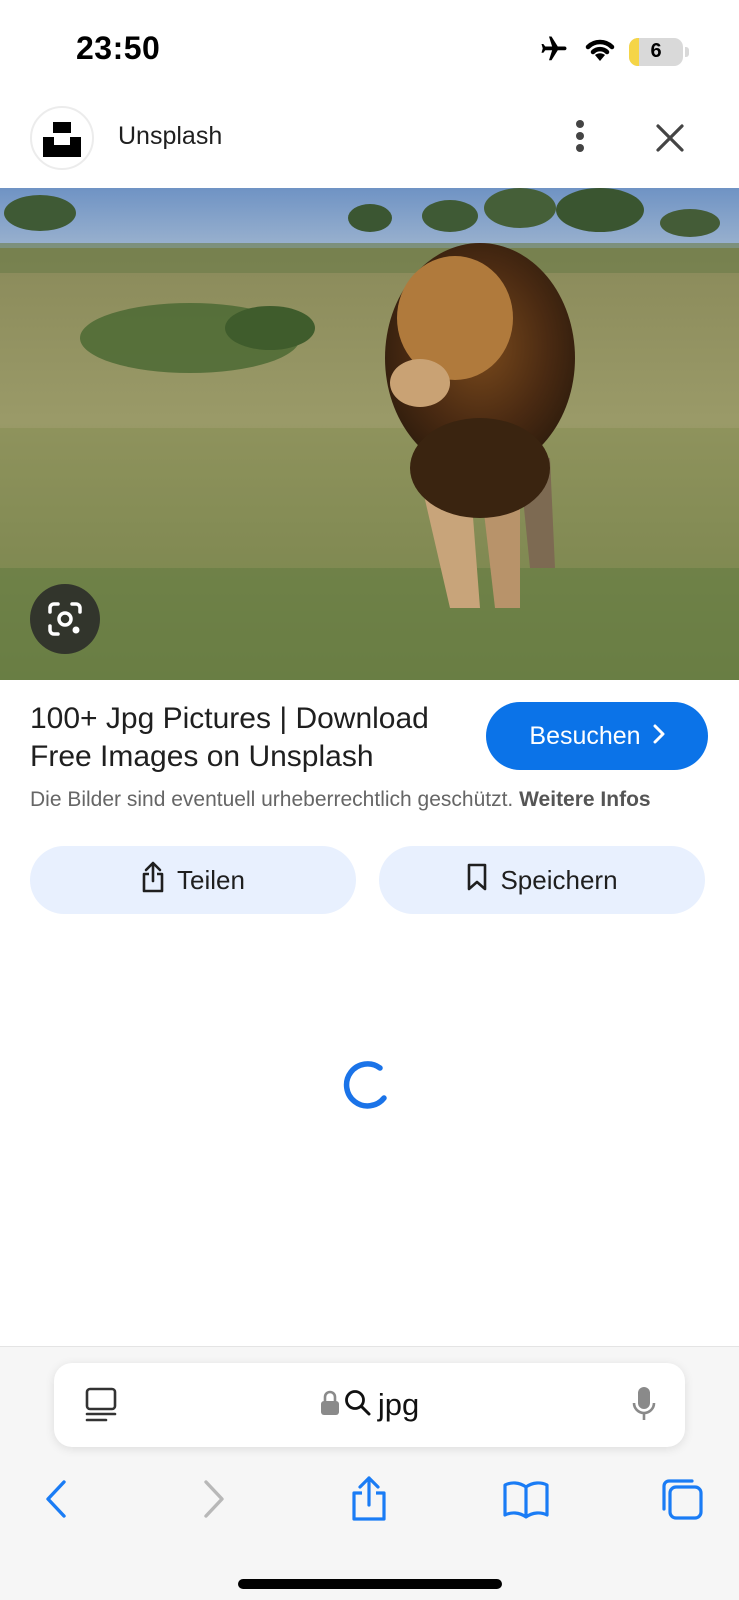 This screenshot has width=739, height=1600. Describe the element at coordinates (330, 1405) in the screenshot. I see `lock-icon` at that location.